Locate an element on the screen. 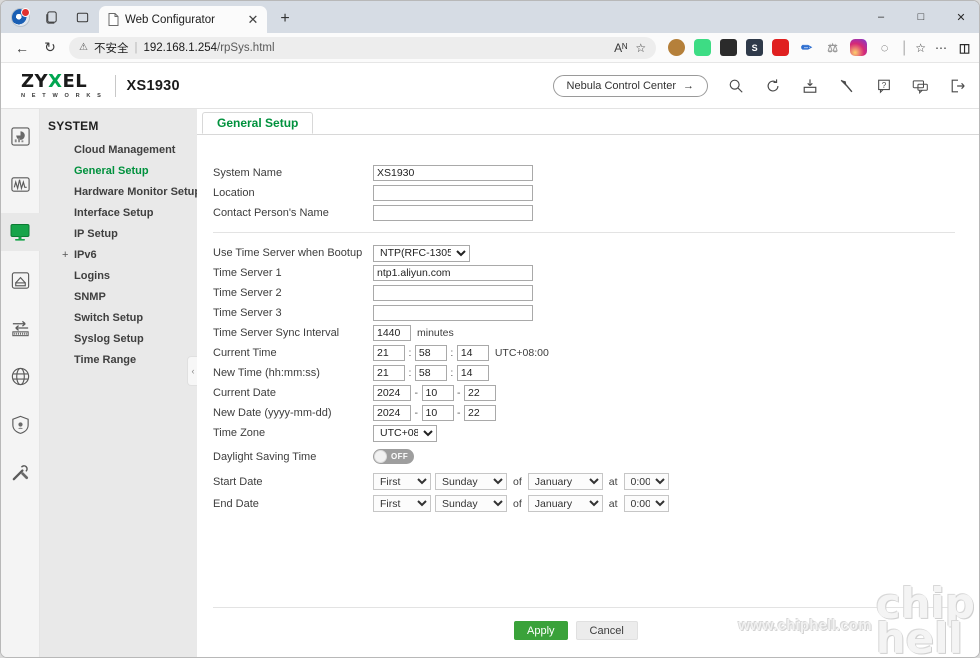 This screenshot has height=658, width=980. s-extension-icon: S is located at coordinates (755, 47).